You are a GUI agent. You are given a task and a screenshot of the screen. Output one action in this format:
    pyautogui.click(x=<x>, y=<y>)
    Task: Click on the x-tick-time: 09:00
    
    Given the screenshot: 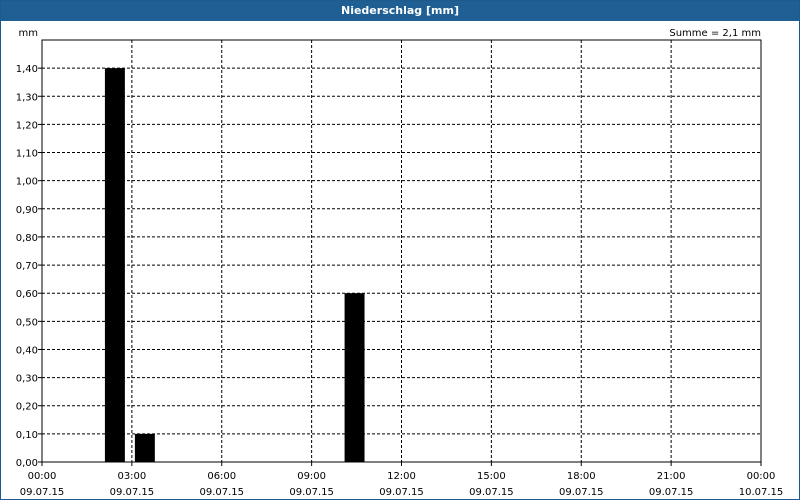 What is the action you would take?
    pyautogui.click(x=311, y=476)
    